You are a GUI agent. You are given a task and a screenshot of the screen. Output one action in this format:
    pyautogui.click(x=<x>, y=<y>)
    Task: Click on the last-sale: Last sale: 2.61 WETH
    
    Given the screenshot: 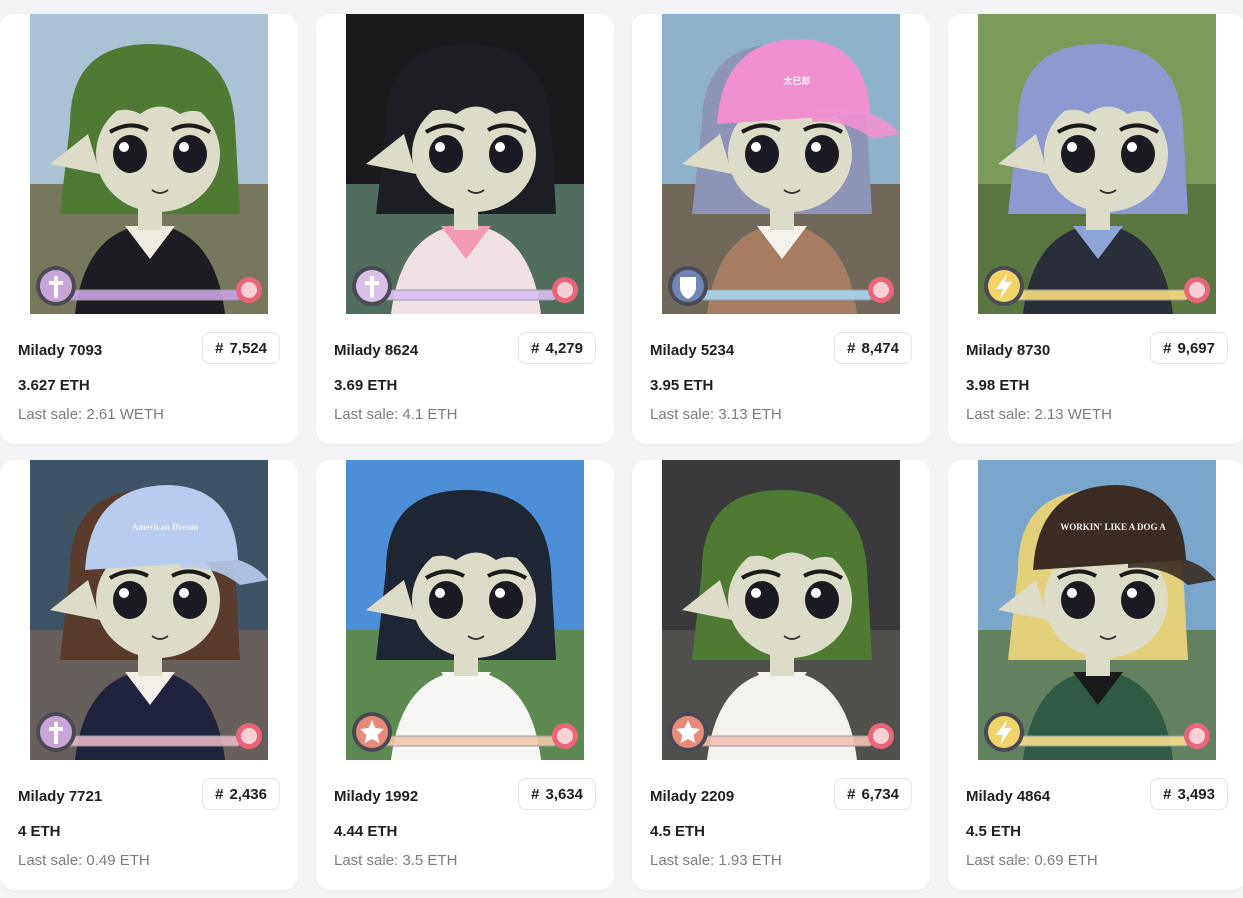 What is the action you would take?
    pyautogui.click(x=91, y=414)
    